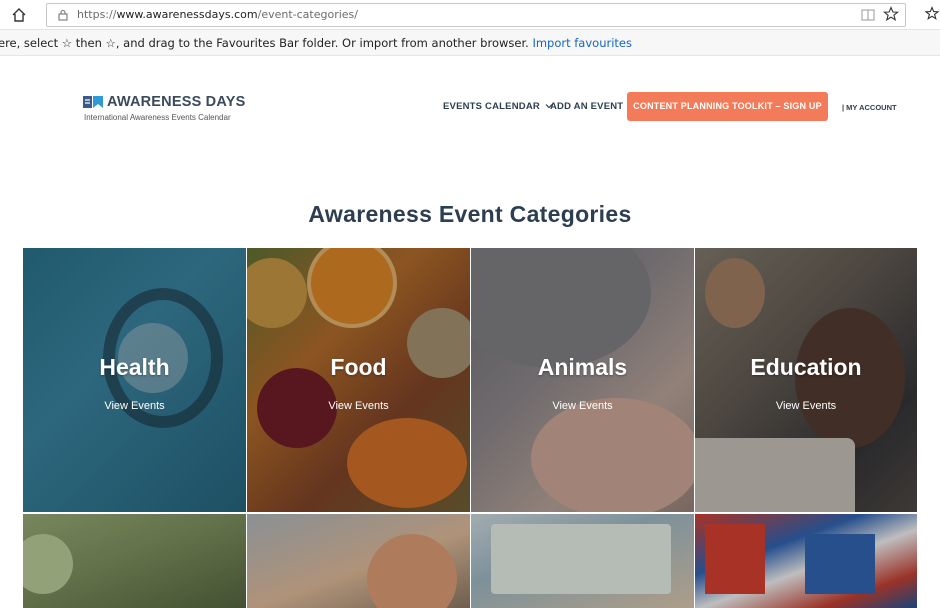 Image resolution: width=940 pixels, height=608 pixels. What do you see at coordinates (727, 106) in the screenshot?
I see `cta-signup-button: CONTENT PLANNING TOOLKIT – SIGN UP` at bounding box center [727, 106].